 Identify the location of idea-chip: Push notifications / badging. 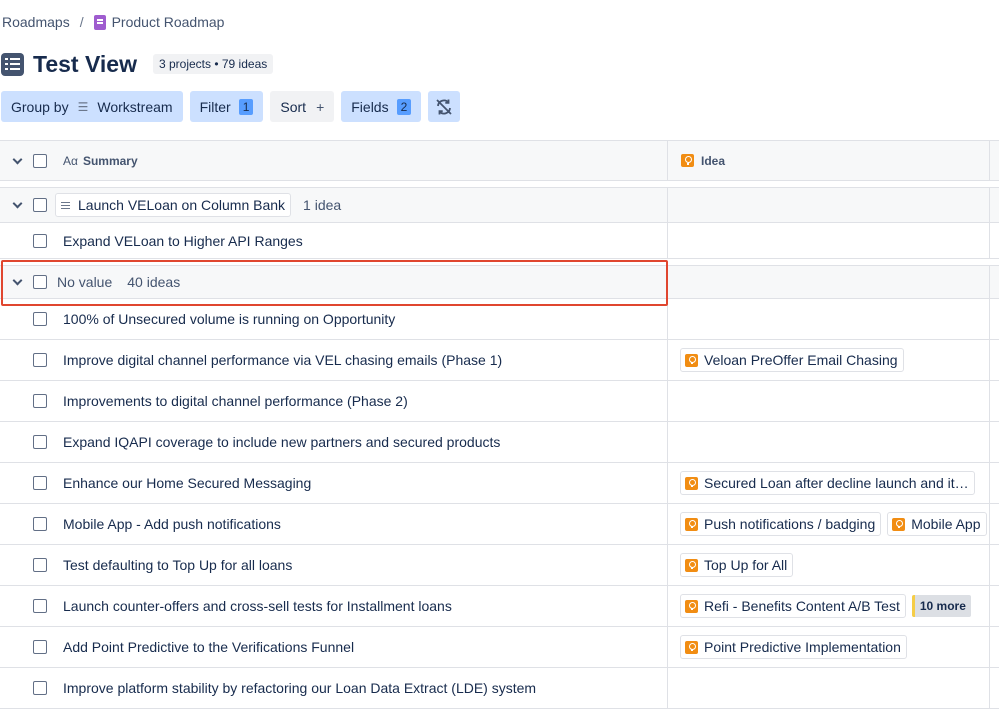
(781, 524).